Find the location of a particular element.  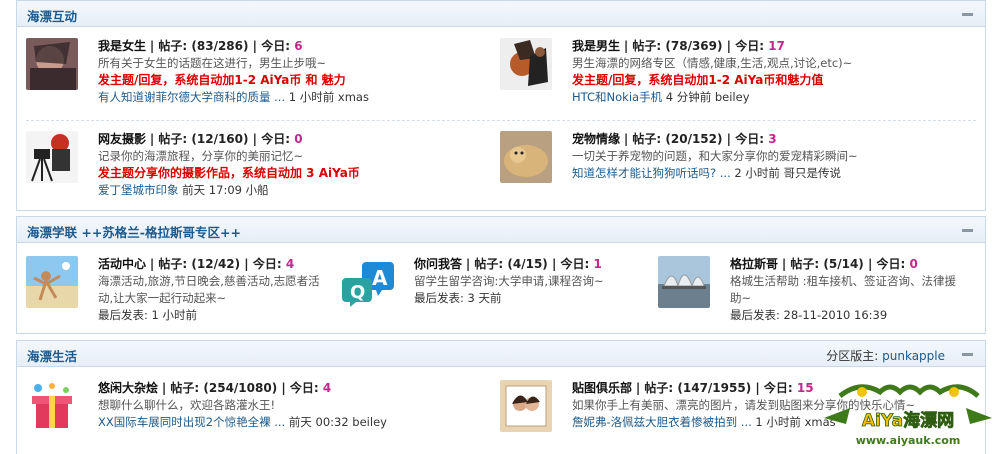

section-header: 海漂学联 ++苏格兰-格拉斯哥专区++ is located at coordinates (501, 230).